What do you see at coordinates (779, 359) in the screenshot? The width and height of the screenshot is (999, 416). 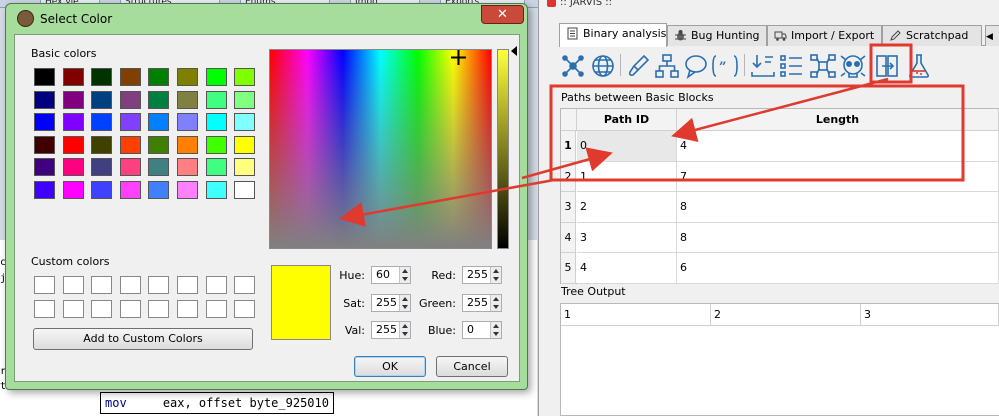 I see `tree-output: 1 2 3` at bounding box center [779, 359].